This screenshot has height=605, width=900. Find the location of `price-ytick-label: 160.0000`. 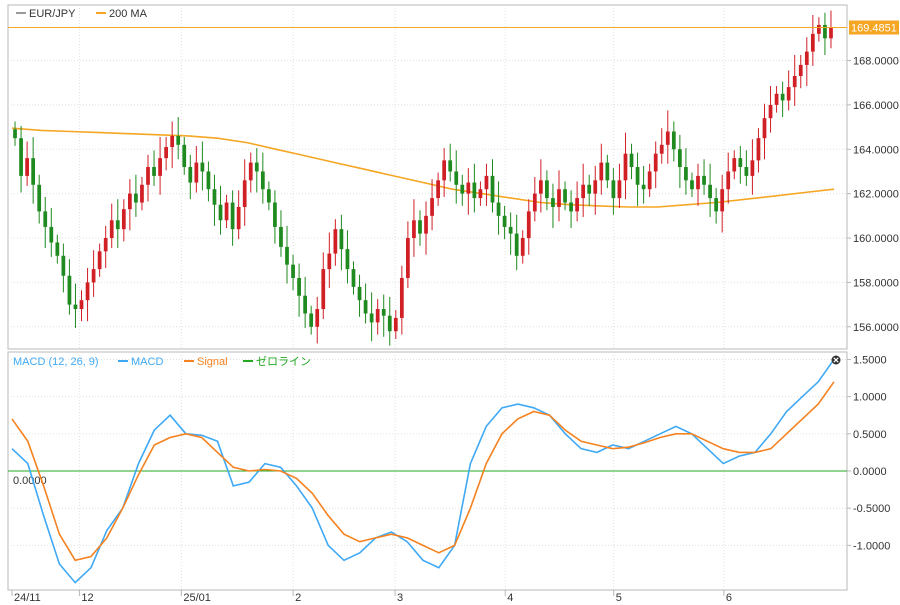

price-ytick-label: 160.0000 is located at coordinates (876, 239).